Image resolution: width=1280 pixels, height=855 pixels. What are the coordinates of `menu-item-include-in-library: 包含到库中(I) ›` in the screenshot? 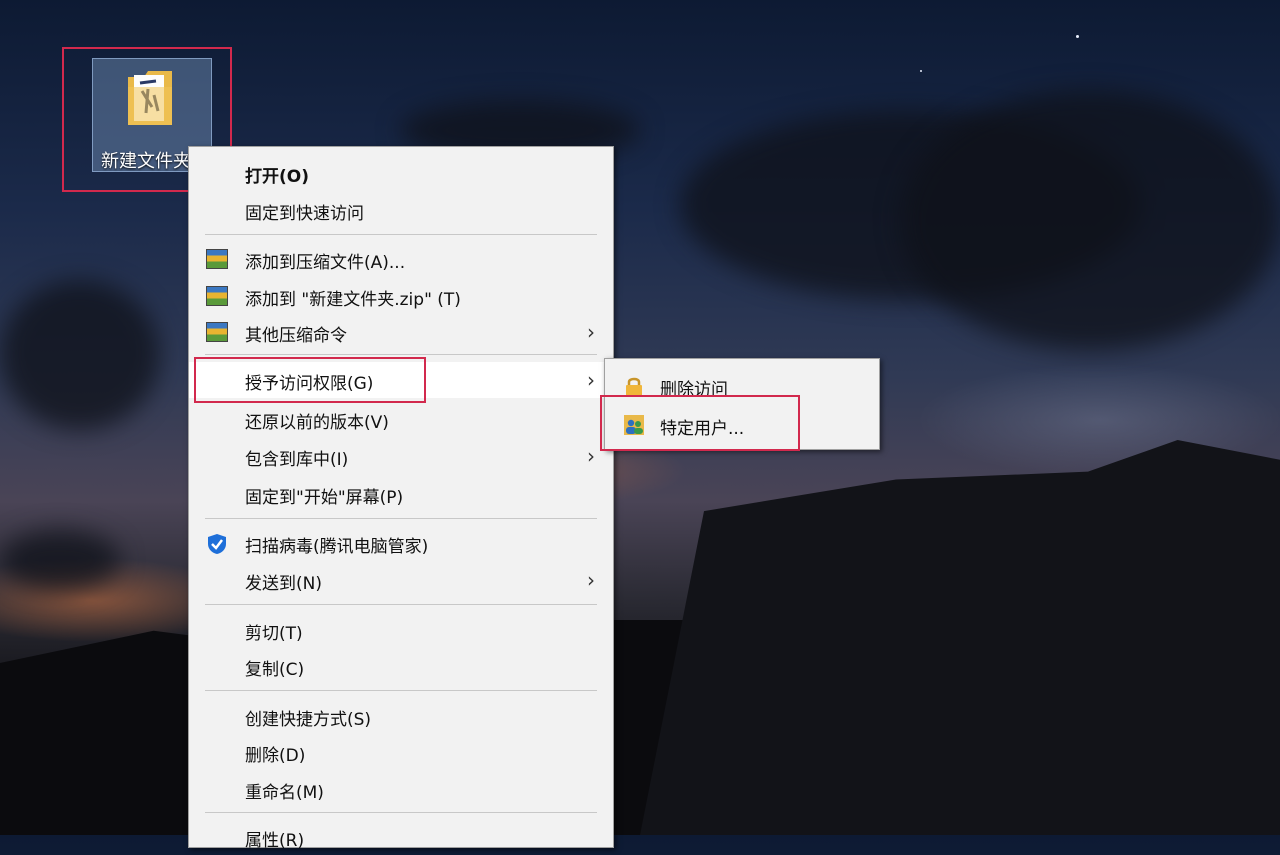 It's located at (401, 456).